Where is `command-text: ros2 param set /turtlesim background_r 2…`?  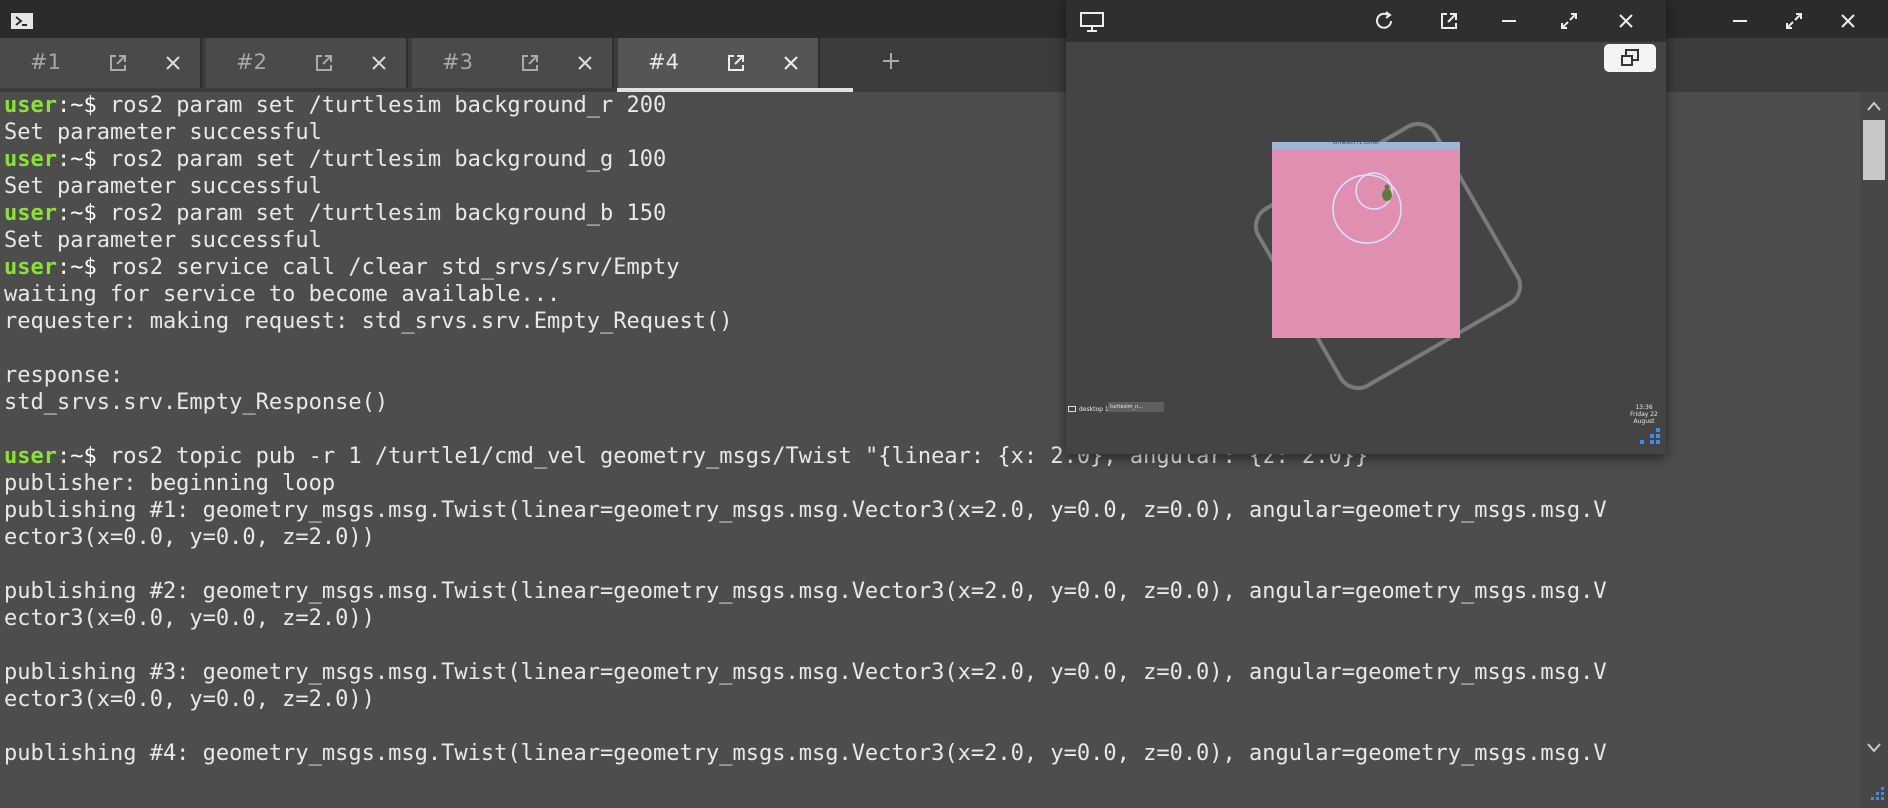
command-text: ros2 param set /turtlesim background_r 2… is located at coordinates (381, 105).